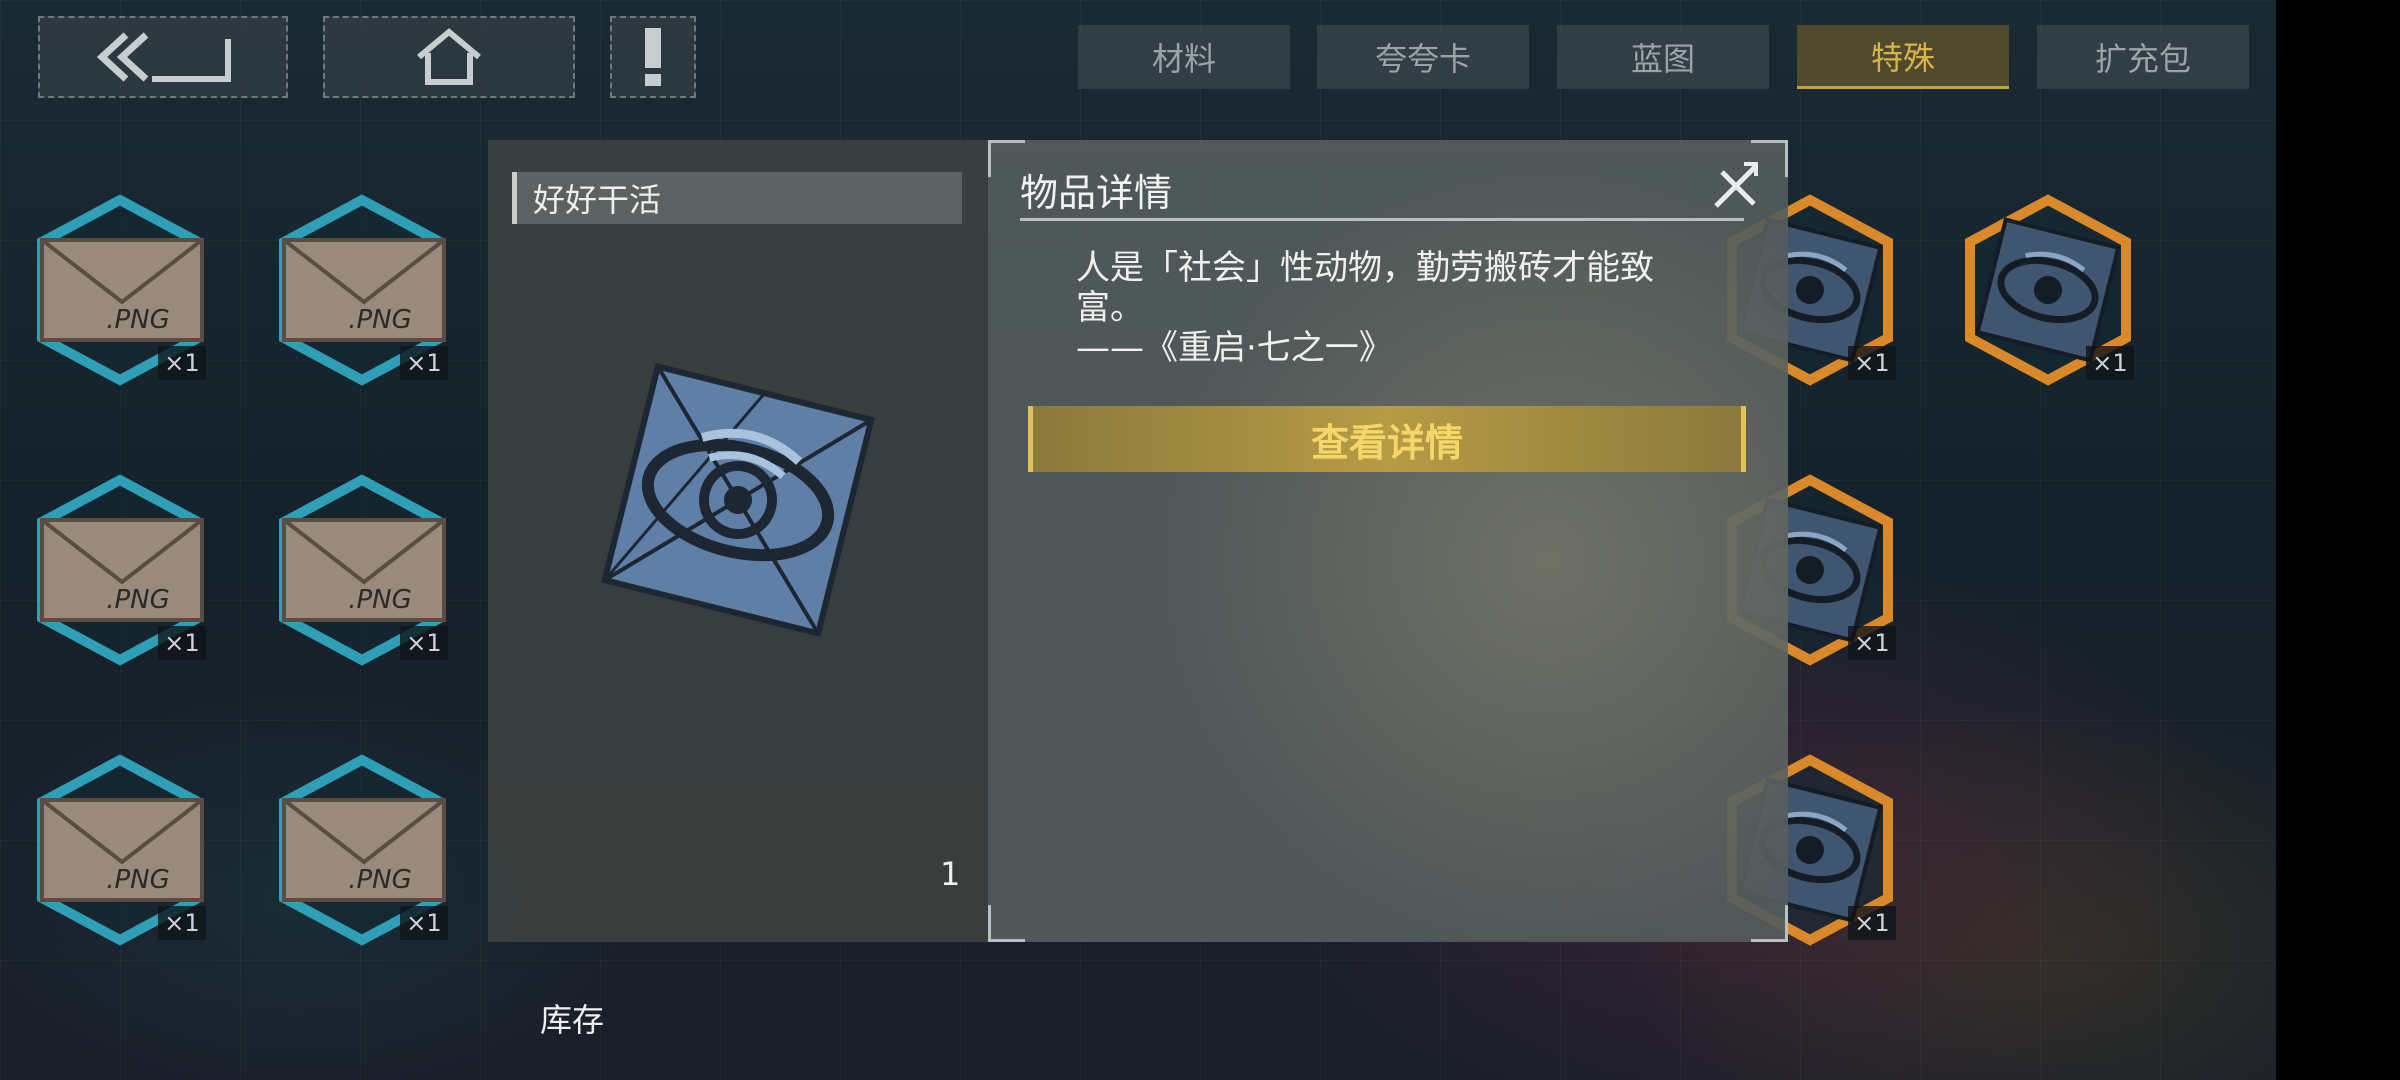 The height and width of the screenshot is (1080, 2400). I want to click on item-description: 人是「社会」性动物，勤劳搬砖才能致富。, so click(1365, 288).